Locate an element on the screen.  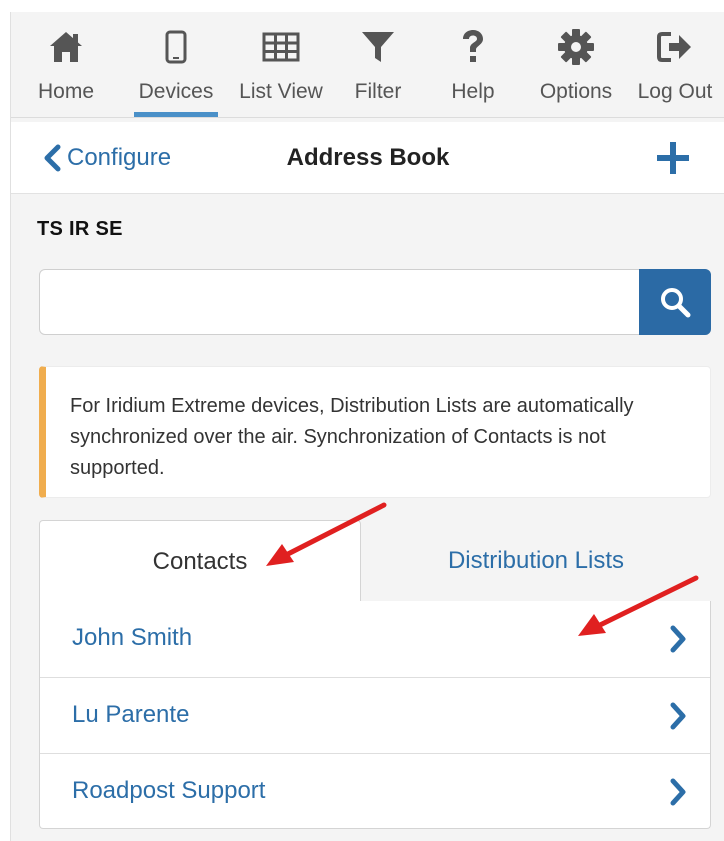
tab-contacts: Contacts is located at coordinates (200, 561).